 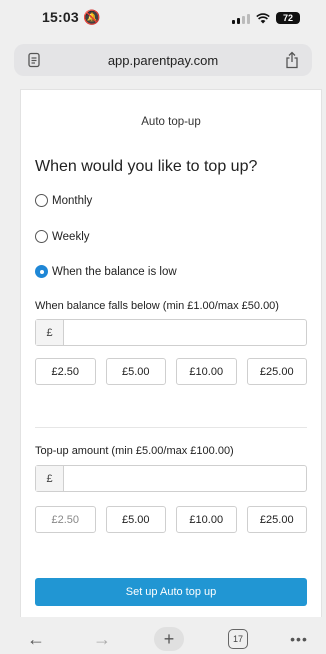 What do you see at coordinates (72, 200) in the screenshot?
I see `radio-monthly-label: Monthly` at bounding box center [72, 200].